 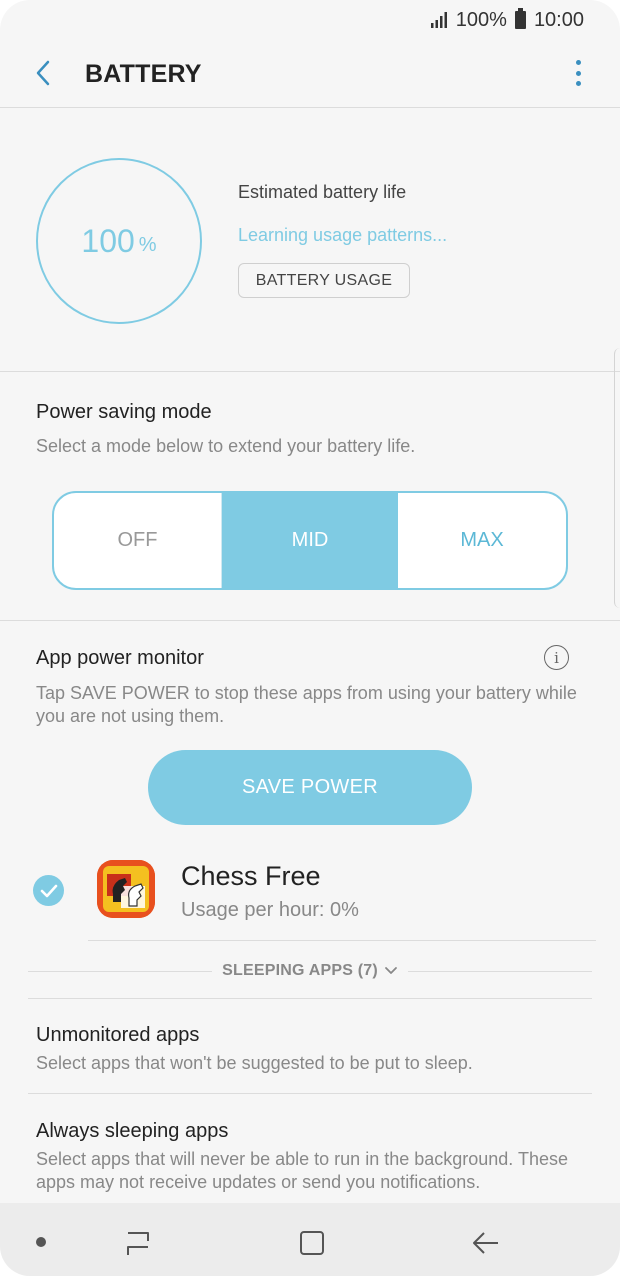 I want to click on power-mode-selector: OFF MID MAX, so click(x=310, y=540).